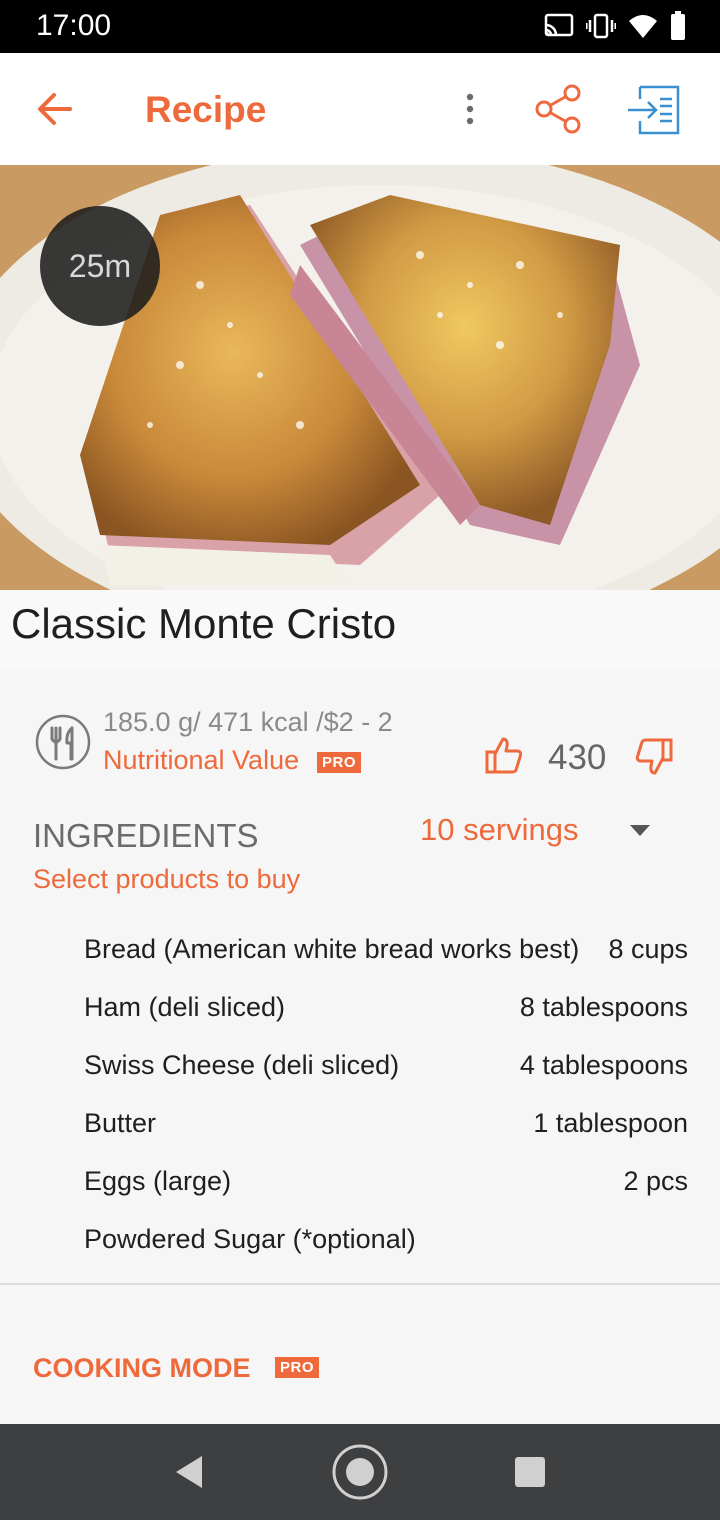  Describe the element at coordinates (360, 109) in the screenshot. I see `app-bar: Recipe` at that location.